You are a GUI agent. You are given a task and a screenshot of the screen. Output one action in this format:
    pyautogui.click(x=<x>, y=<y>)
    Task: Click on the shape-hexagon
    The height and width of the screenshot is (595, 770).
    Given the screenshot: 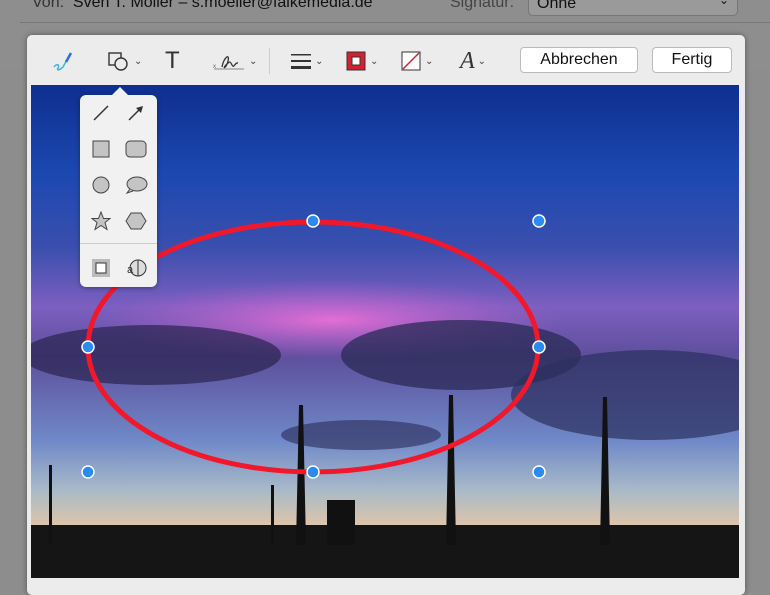 What is the action you would take?
    pyautogui.click(x=136, y=221)
    